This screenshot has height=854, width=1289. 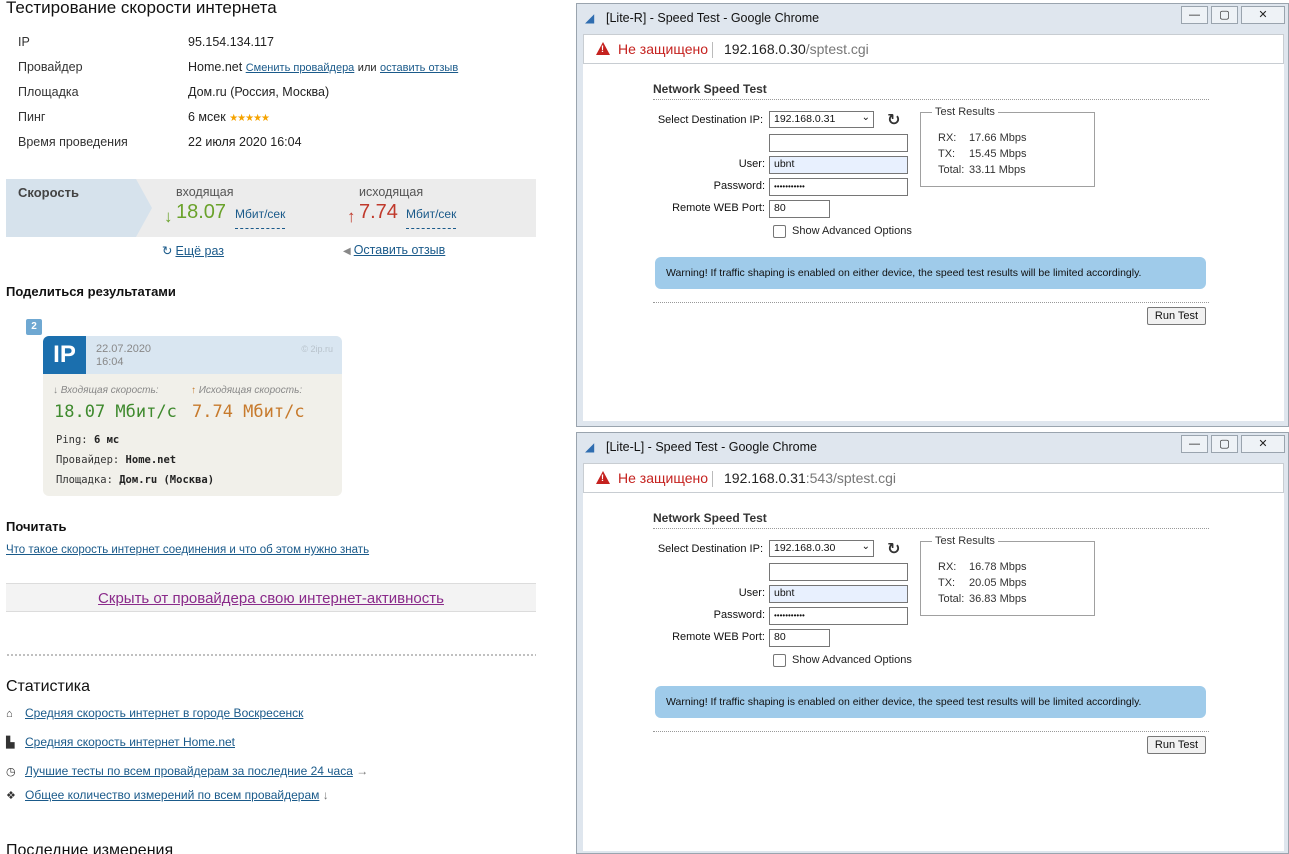 I want to click on upload-unit-link: Мбит/сек, so click(x=431, y=218).